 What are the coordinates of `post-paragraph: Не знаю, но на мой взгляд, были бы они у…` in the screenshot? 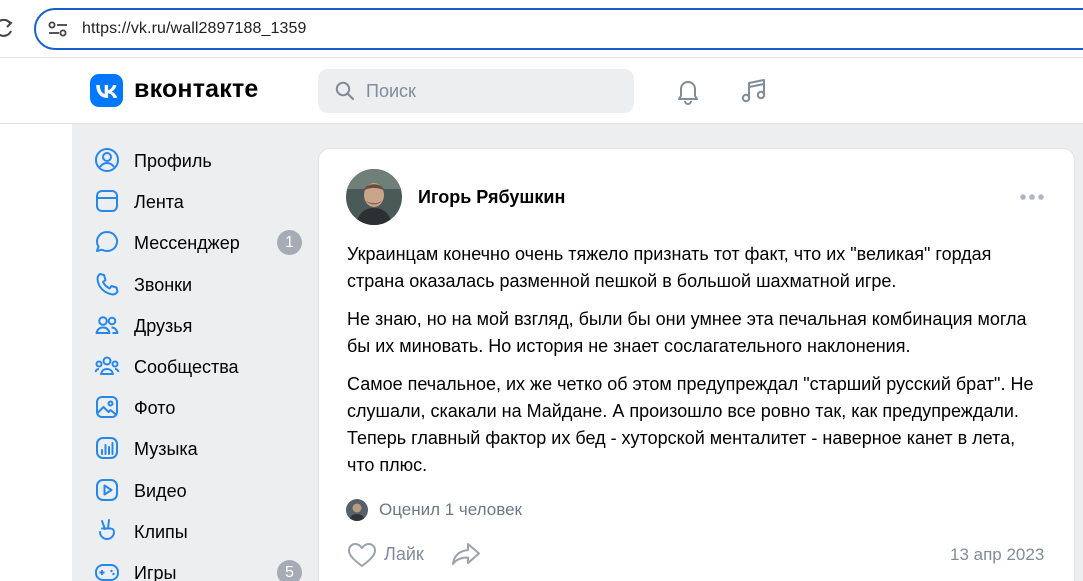 It's located at (687, 332).